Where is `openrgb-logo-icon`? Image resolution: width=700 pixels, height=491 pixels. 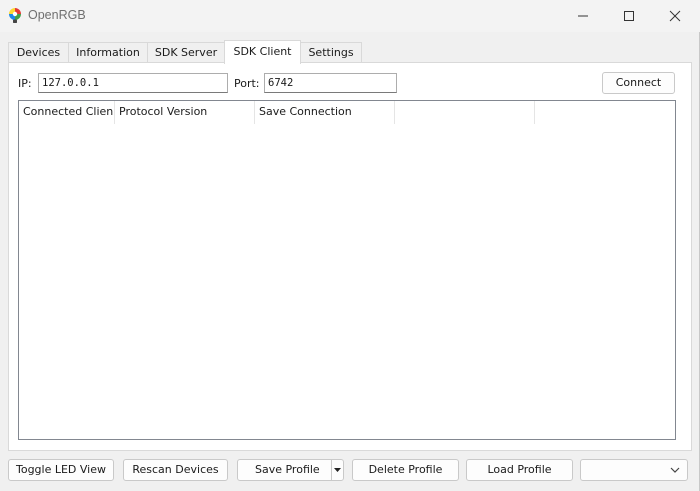
openrgb-logo-icon is located at coordinates (15, 15).